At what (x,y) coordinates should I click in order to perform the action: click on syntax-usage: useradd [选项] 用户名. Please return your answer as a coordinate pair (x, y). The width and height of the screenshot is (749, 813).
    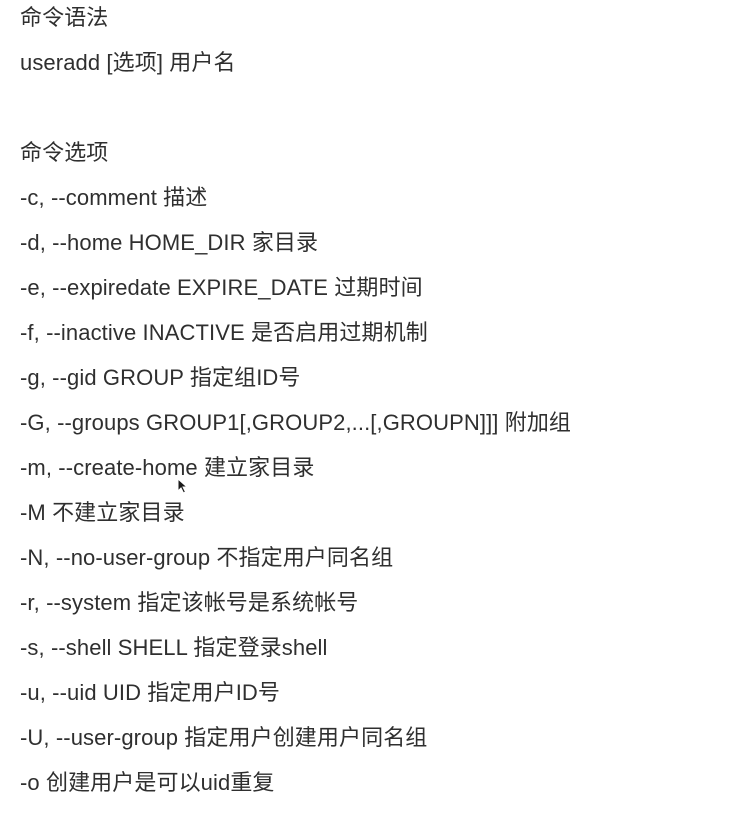
    Looking at the image, I should click on (128, 62).